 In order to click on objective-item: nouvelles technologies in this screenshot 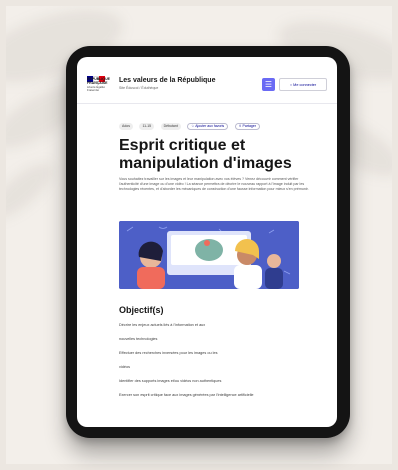, I will do `click(138, 339)`.